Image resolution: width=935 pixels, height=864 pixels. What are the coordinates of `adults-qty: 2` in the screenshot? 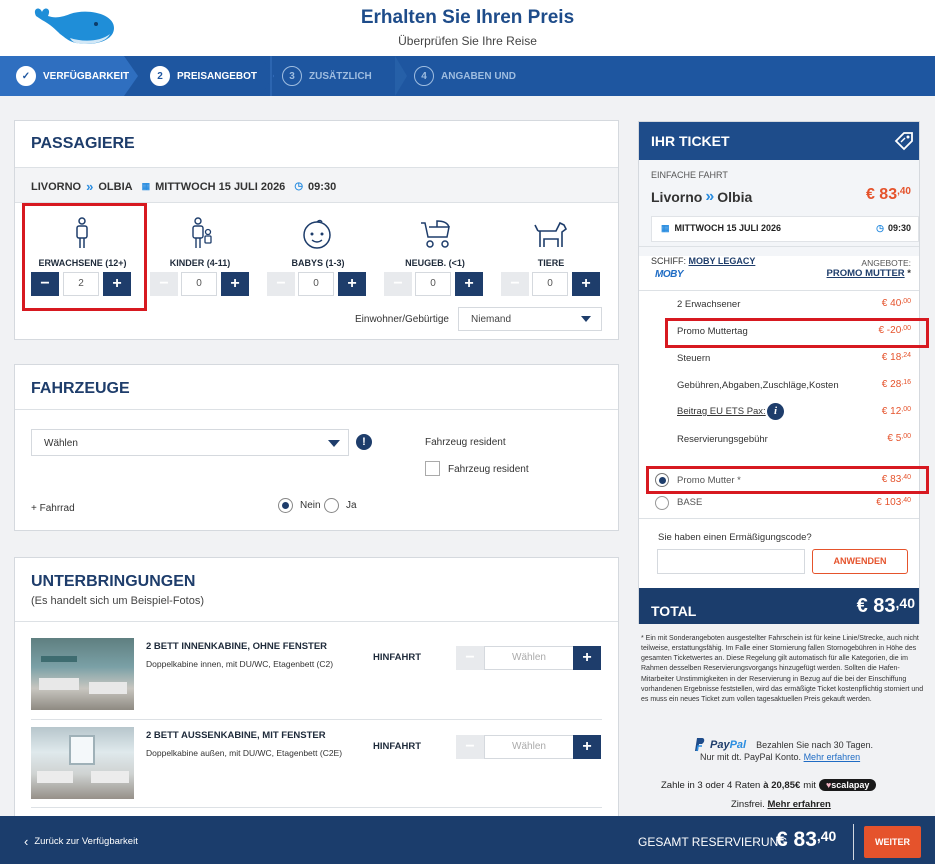 It's located at (81, 284).